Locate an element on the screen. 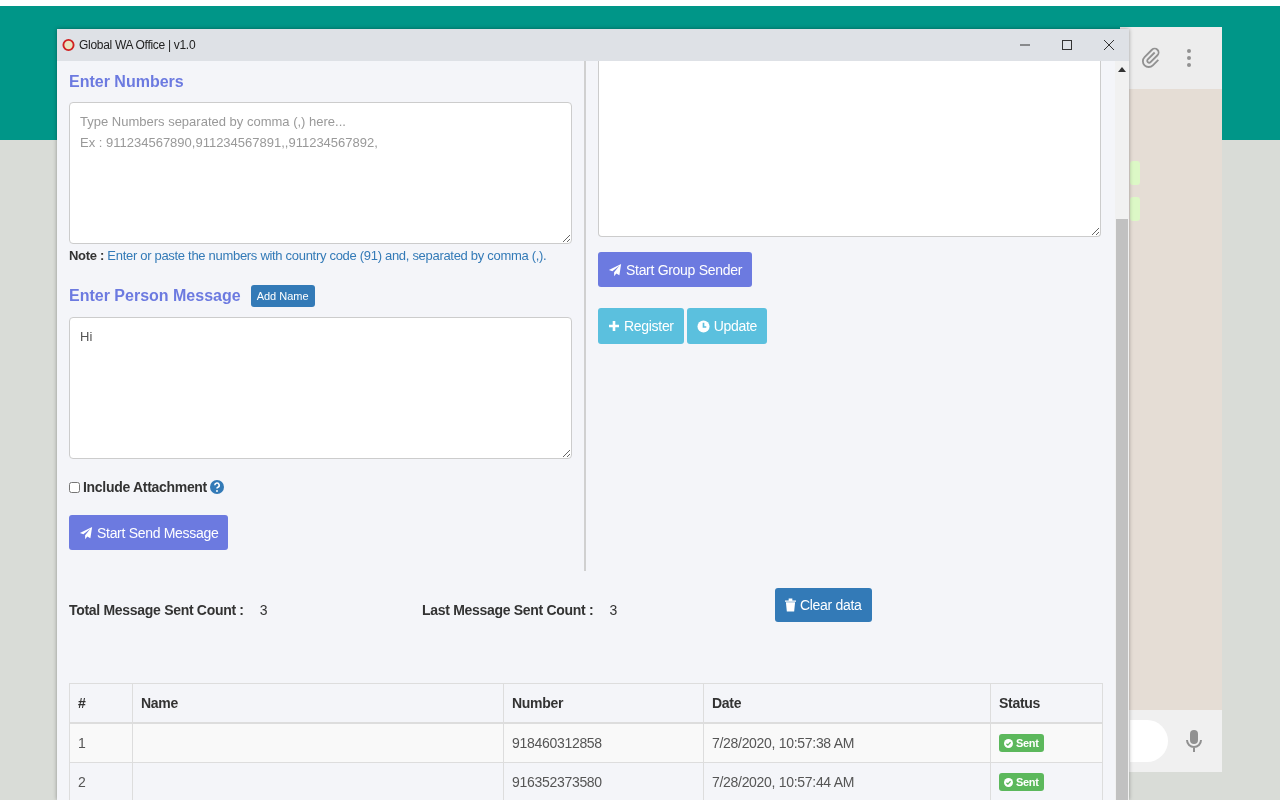 The height and width of the screenshot is (800, 1280). trash-icon is located at coordinates (790, 605).